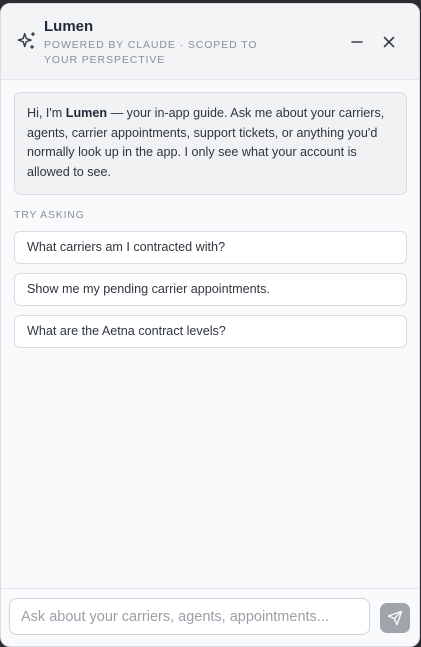 Image resolution: width=421 pixels, height=647 pixels. I want to click on minimize-button, so click(357, 42).